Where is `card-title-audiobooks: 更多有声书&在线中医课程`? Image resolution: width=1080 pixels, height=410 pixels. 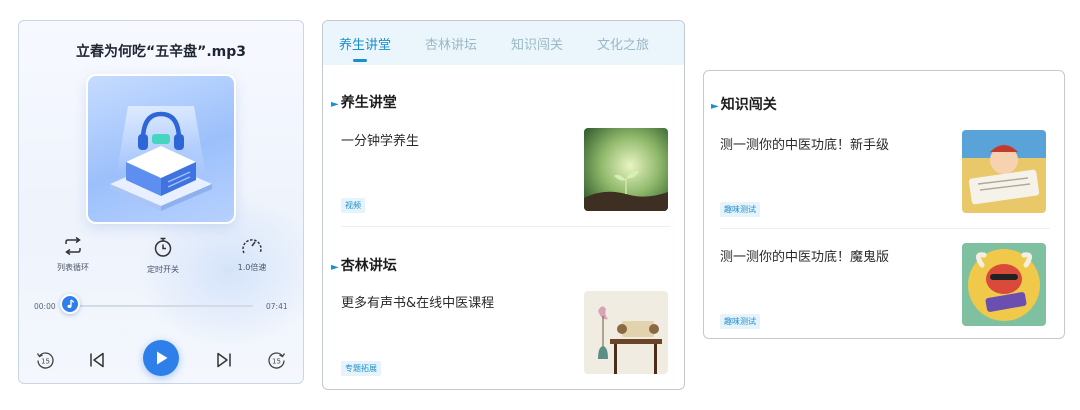
card-title-audiobooks: 更多有声书&在线中医课程 is located at coordinates (417, 301).